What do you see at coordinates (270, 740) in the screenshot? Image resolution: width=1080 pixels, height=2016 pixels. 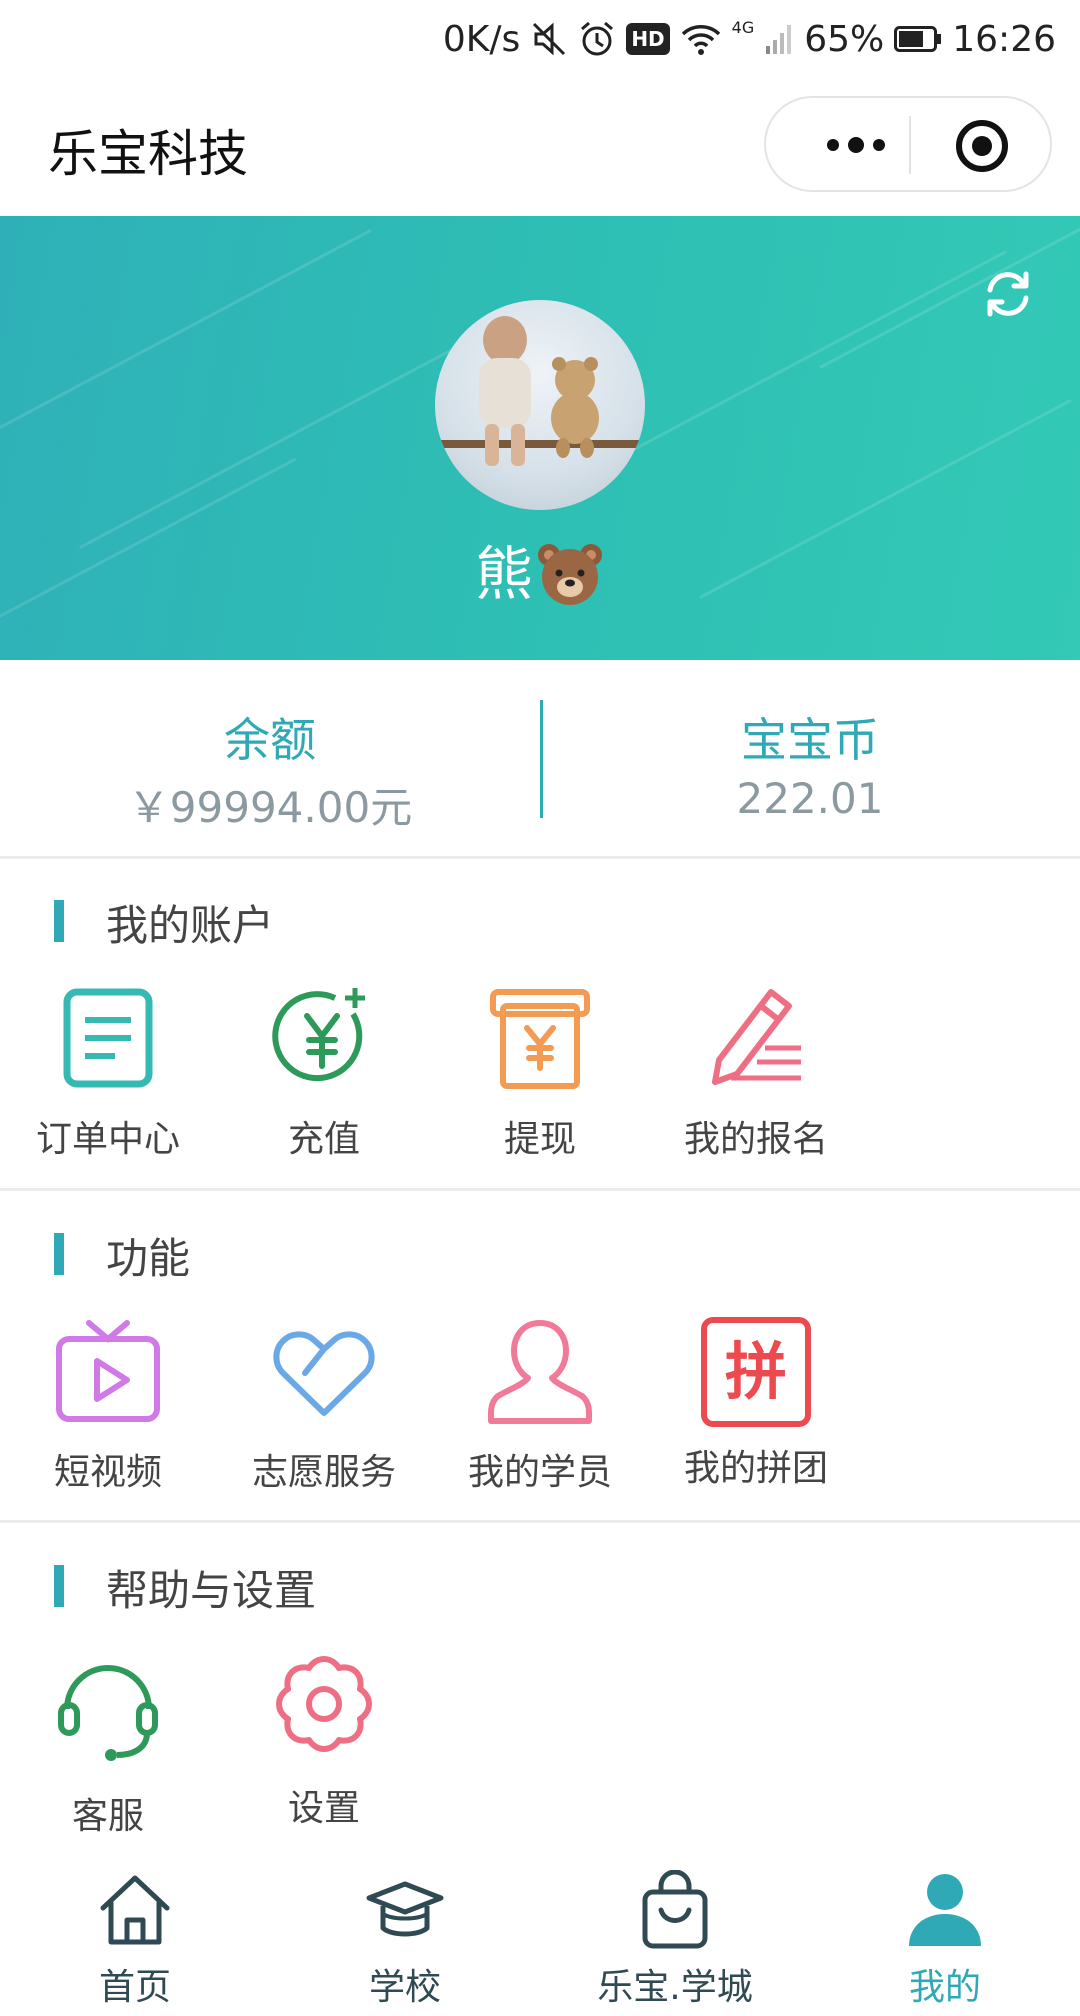 I see `balance-label: 余额` at bounding box center [270, 740].